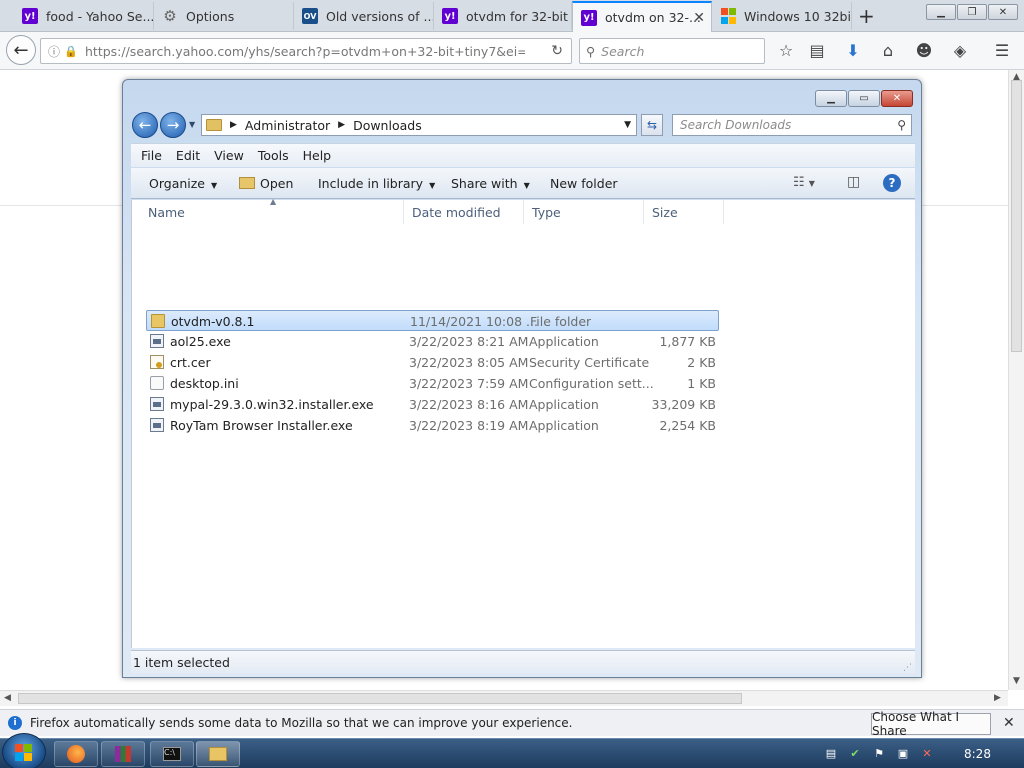 The width and height of the screenshot is (1024, 768). Describe the element at coordinates (224, 16) in the screenshot. I see `browser-tab: ⚙ Options` at that location.